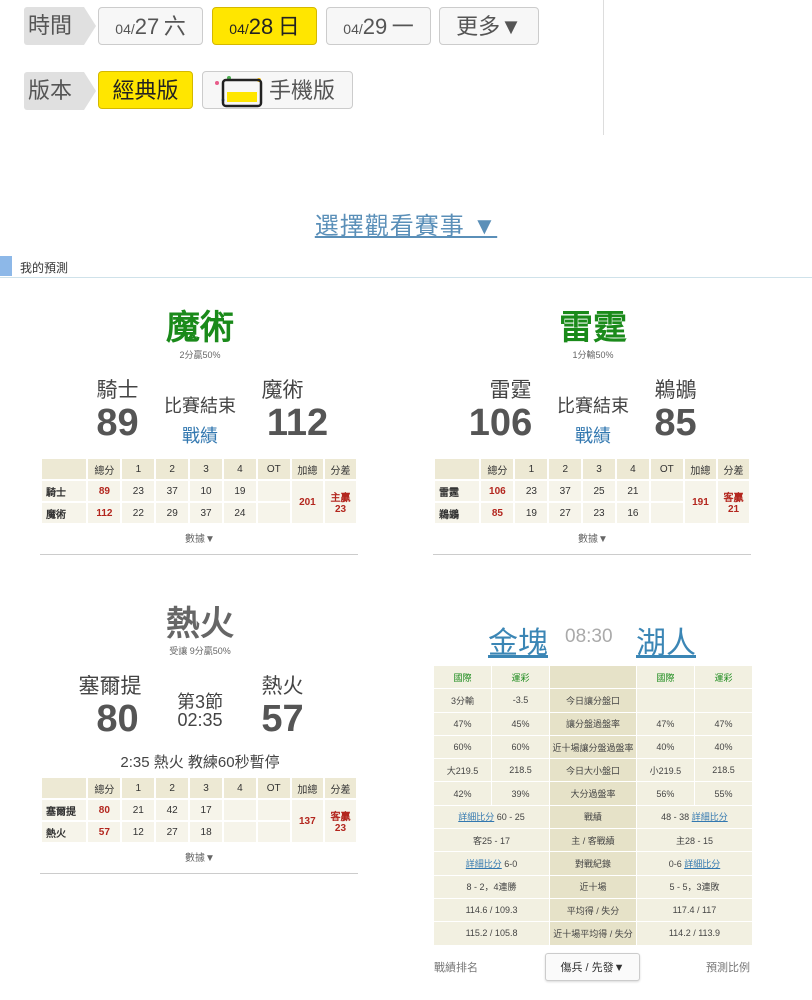 The height and width of the screenshot is (1000, 812). What do you see at coordinates (593, 328) in the screenshot?
I see `prediction-team: 雷霆` at bounding box center [593, 328].